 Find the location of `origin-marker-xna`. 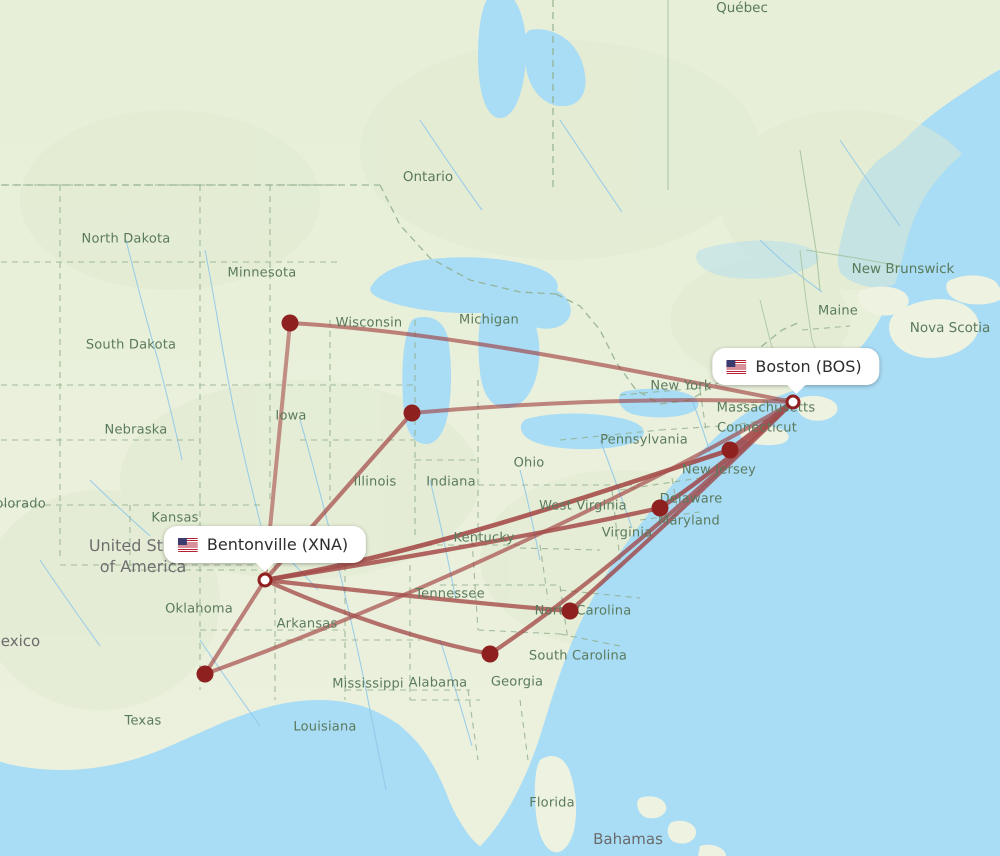

origin-marker-xna is located at coordinates (265, 580).